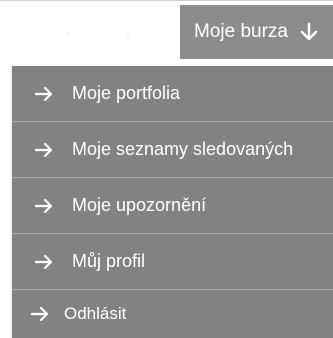 The width and height of the screenshot is (333, 338). What do you see at coordinates (95, 313) in the screenshot?
I see `menu-item-label: Odhlásit` at bounding box center [95, 313].